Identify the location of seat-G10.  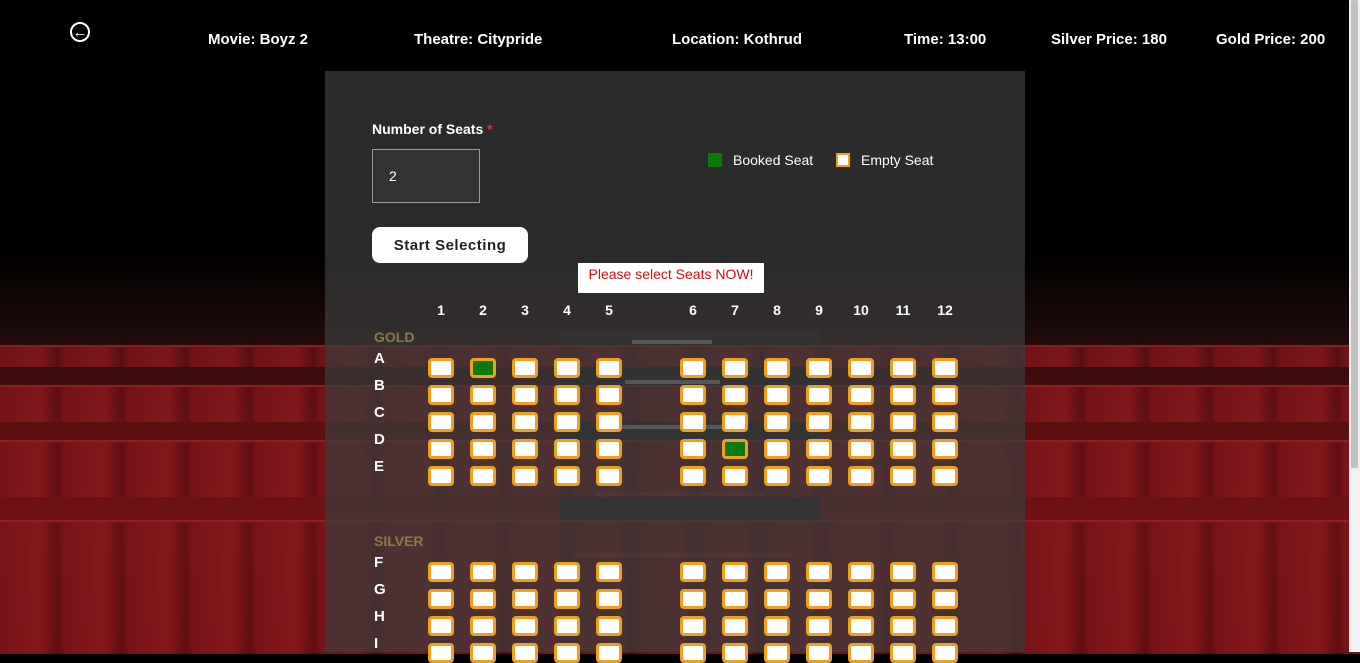
(861, 599).